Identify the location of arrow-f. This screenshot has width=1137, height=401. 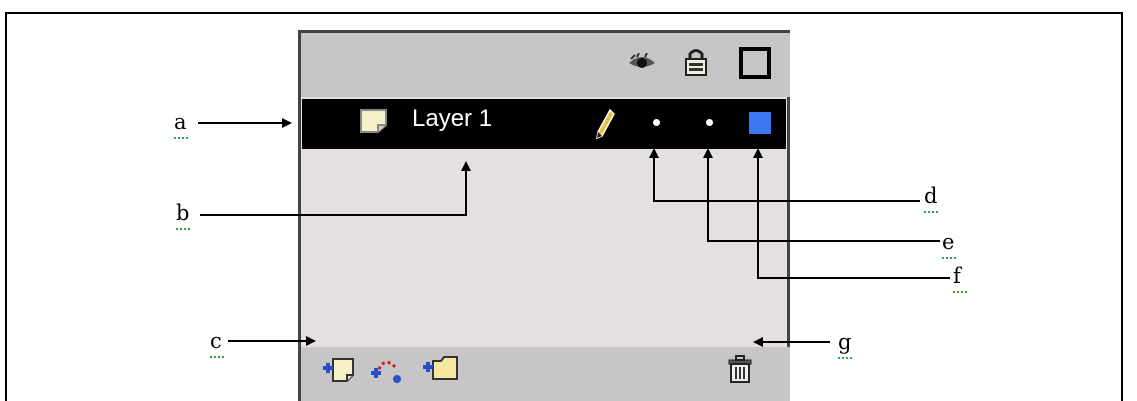
(851, 213).